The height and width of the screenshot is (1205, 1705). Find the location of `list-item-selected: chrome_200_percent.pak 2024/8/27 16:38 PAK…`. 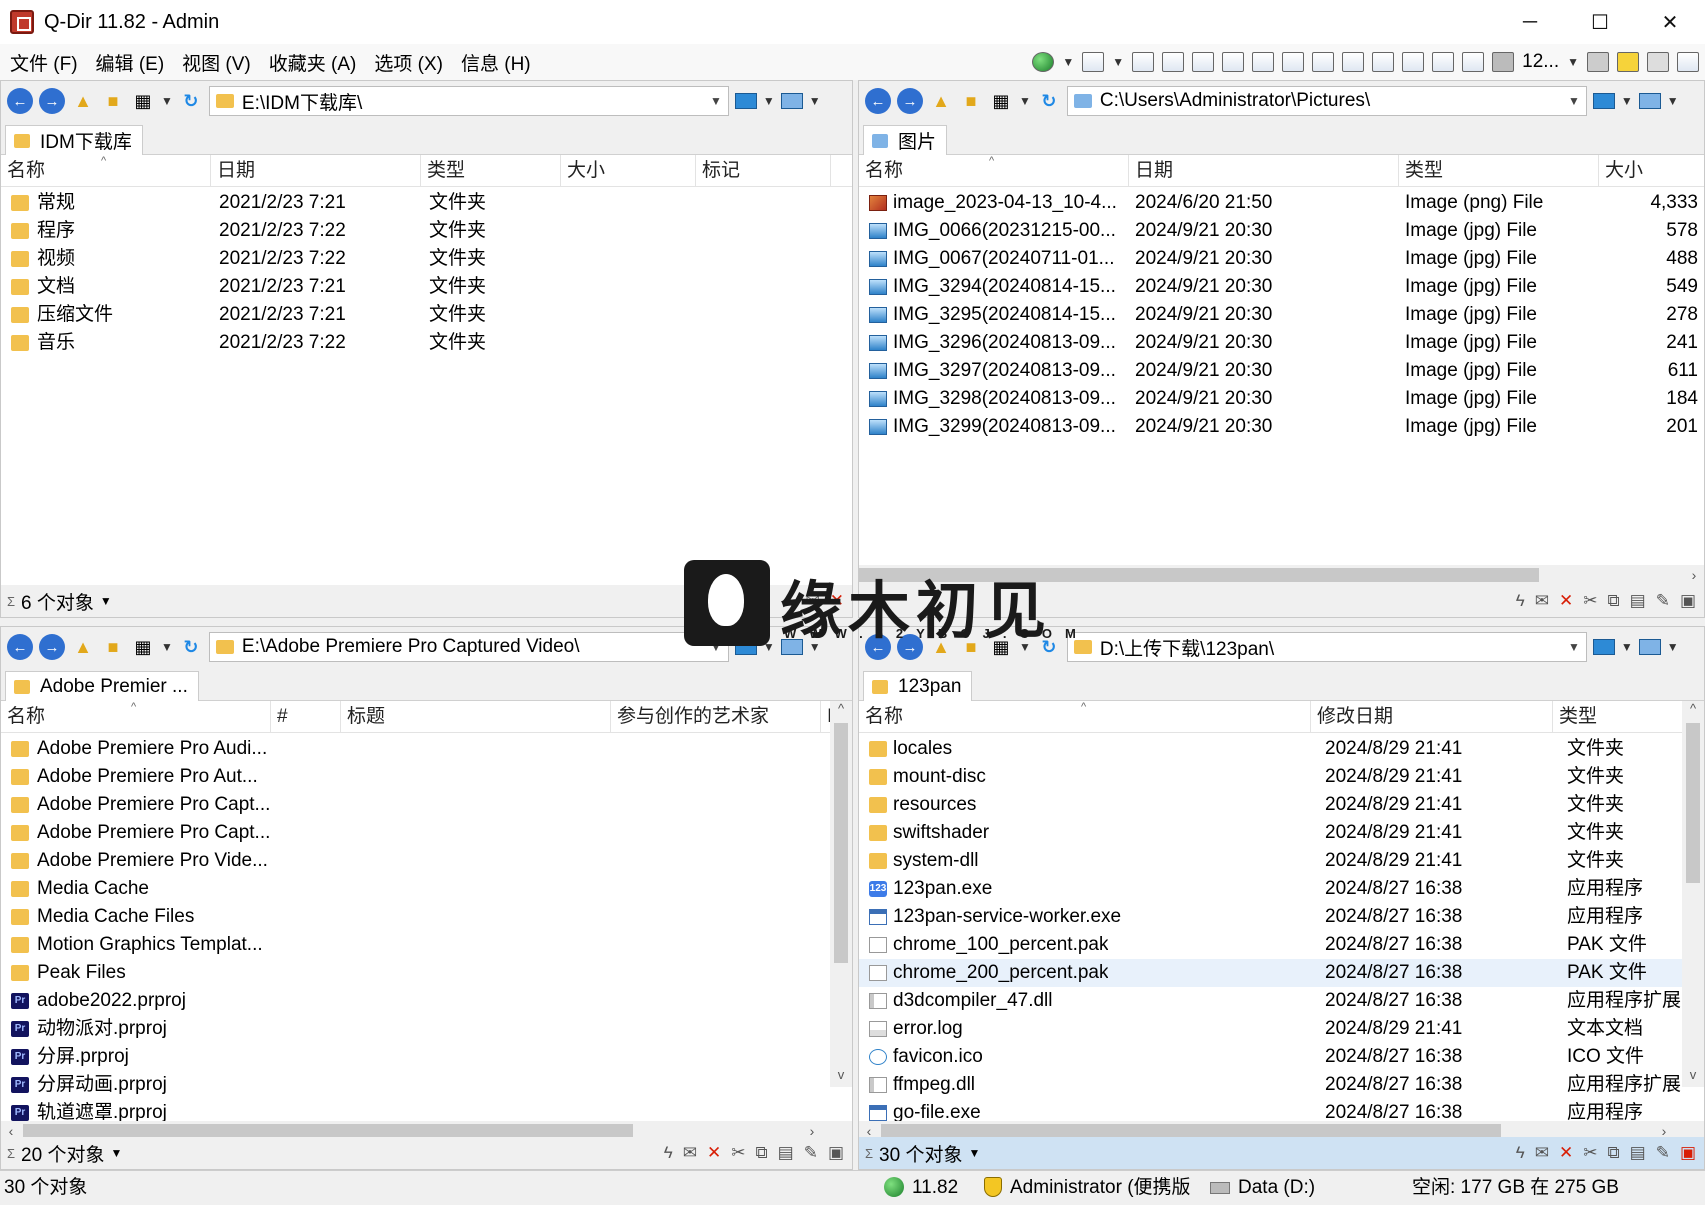

list-item-selected: chrome_200_percent.pak 2024/8/27 16:38 PAK… is located at coordinates (1270, 973).